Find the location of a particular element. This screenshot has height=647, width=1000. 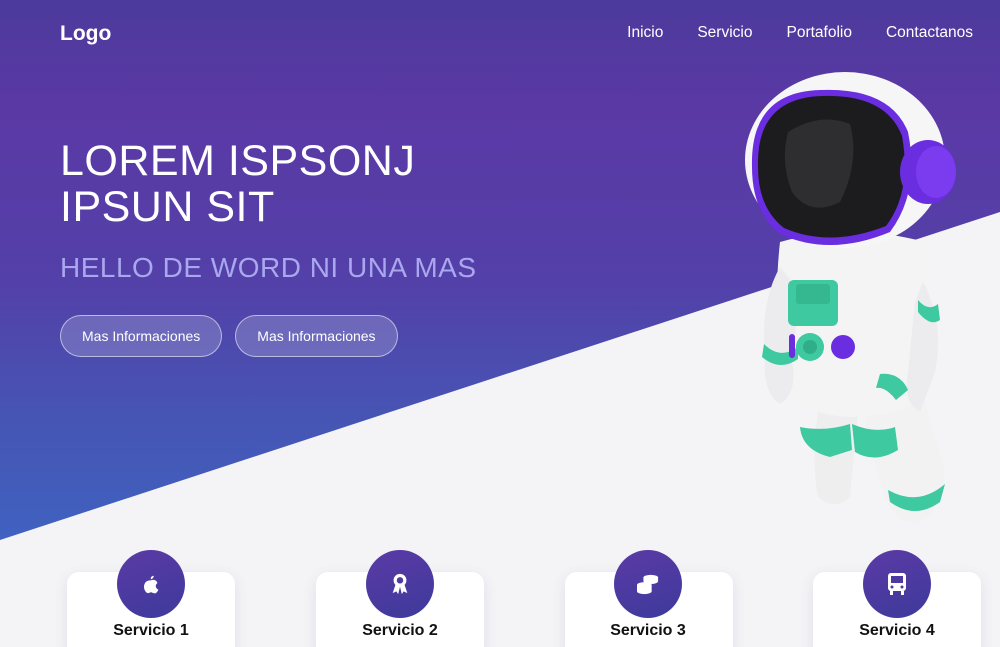

more-info-button-2: Mas Informaciones is located at coordinates (316, 336).